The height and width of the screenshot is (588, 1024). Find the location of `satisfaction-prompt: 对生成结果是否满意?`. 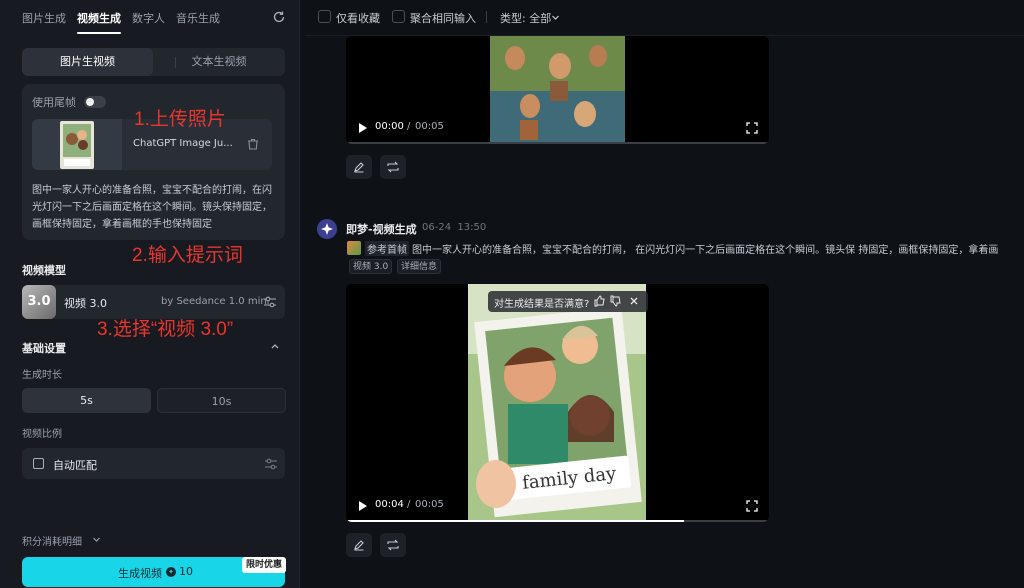

satisfaction-prompt: 对生成结果是否满意? is located at coordinates (568, 301).